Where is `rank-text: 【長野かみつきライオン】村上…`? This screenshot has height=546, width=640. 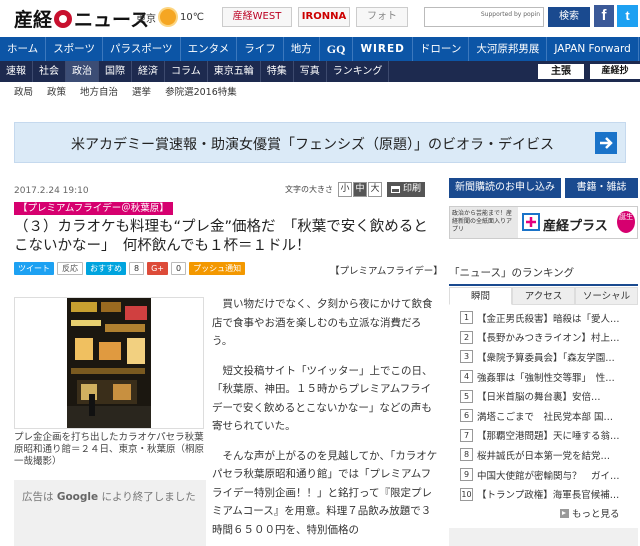 rank-text: 【長野かみつきライオン】村上… is located at coordinates (548, 339).